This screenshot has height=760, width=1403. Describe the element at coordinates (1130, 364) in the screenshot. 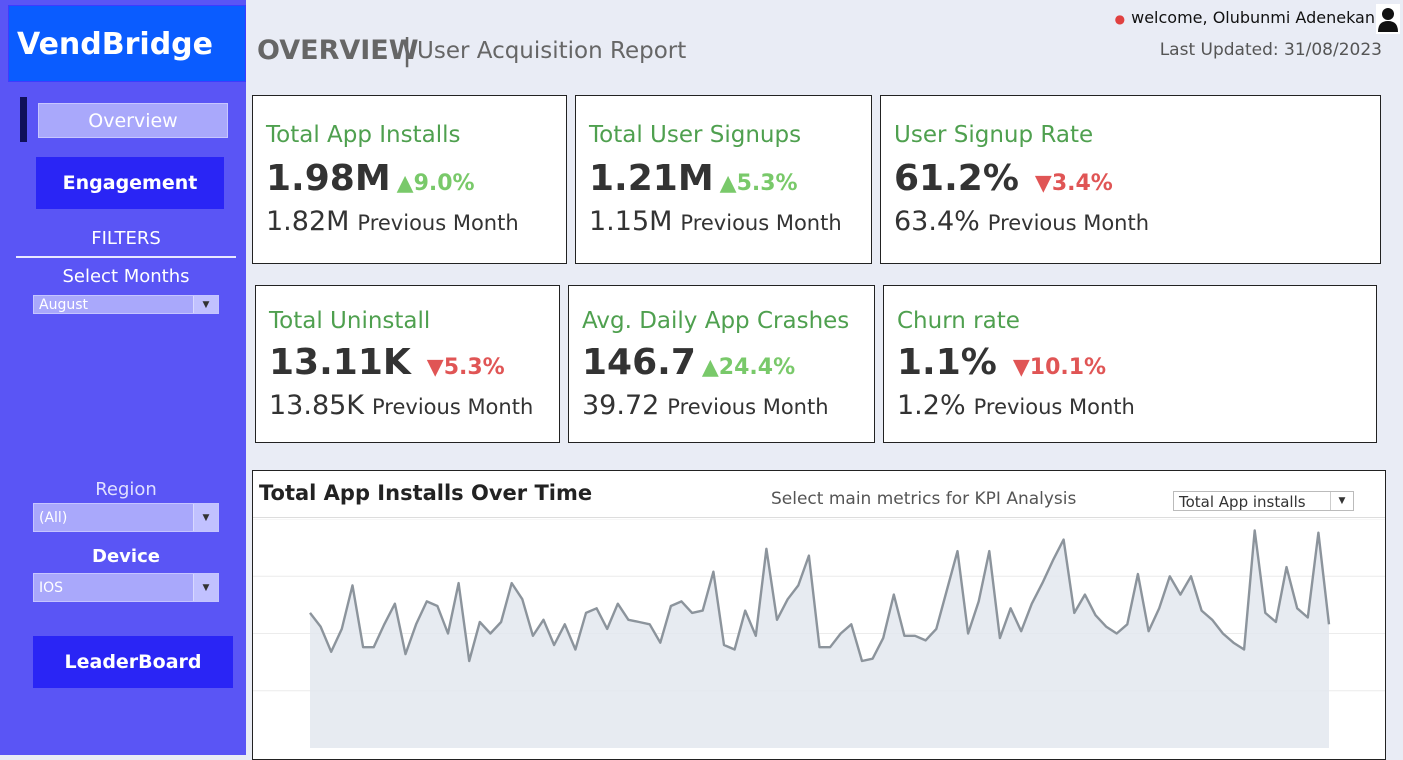

I see `kpi-card-churn: Churn rate 1.1% ▼10.1% 1.2% Previous Month` at that location.